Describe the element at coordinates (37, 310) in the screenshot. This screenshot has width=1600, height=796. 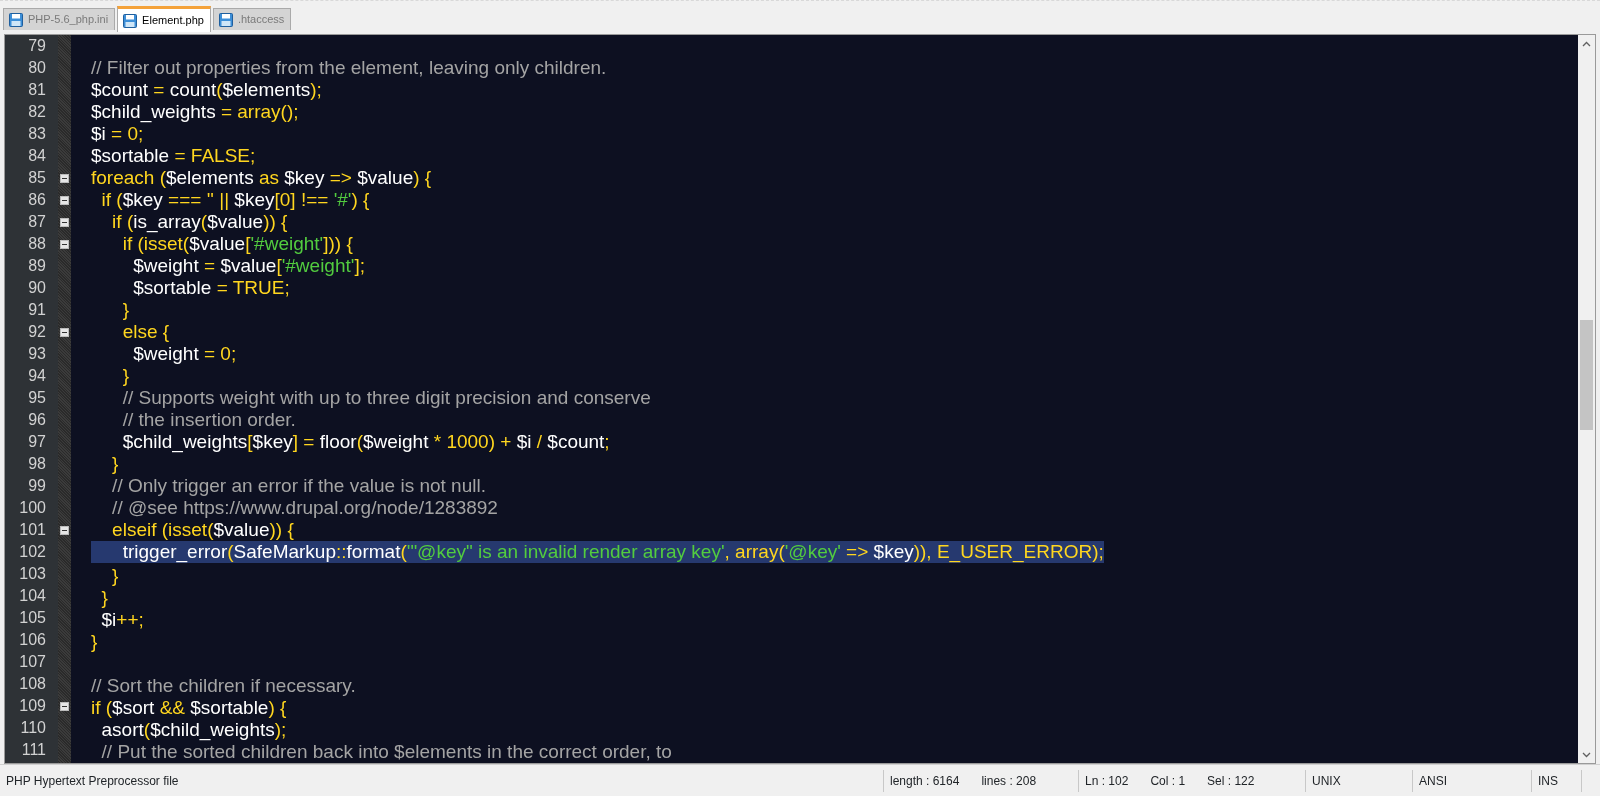
I see `line-number: 91` at that location.